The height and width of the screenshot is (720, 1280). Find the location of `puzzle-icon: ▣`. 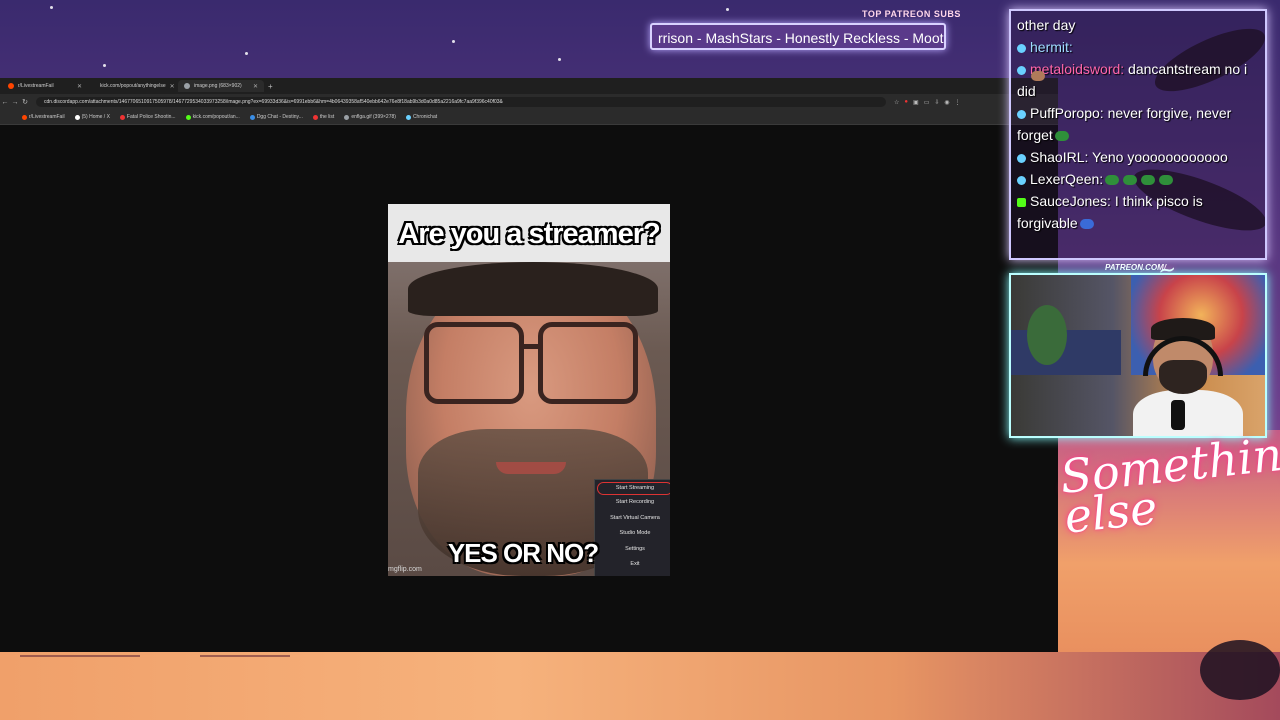

puzzle-icon: ▣ is located at coordinates (916, 102).